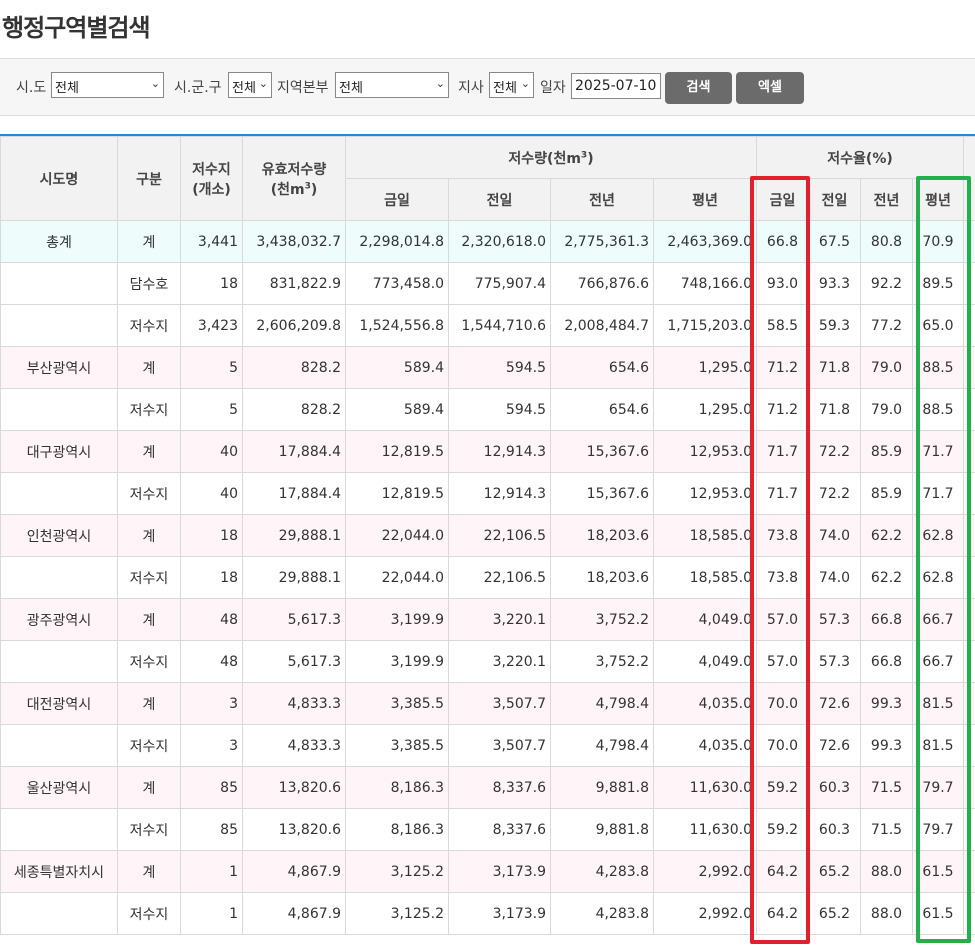 Image resolution: width=975 pixels, height=947 pixels. I want to click on rate-last-year-cell: 79.0, so click(886, 367).